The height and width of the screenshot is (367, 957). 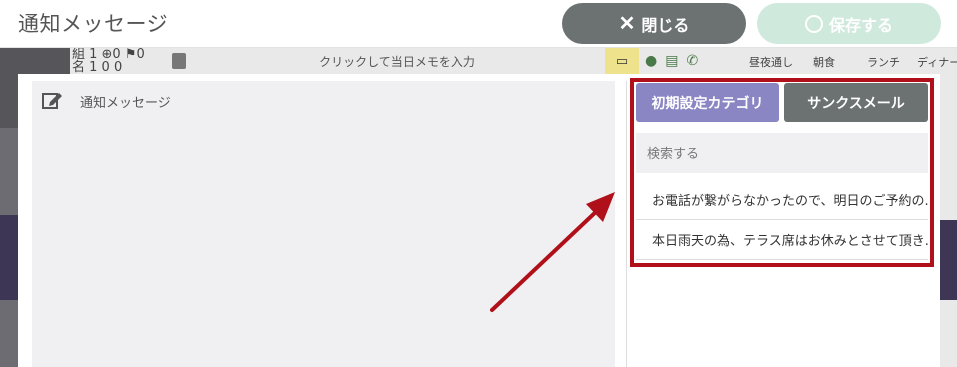 I want to click on toolbar-label-dinner: ディナー, so click(x=937, y=62).